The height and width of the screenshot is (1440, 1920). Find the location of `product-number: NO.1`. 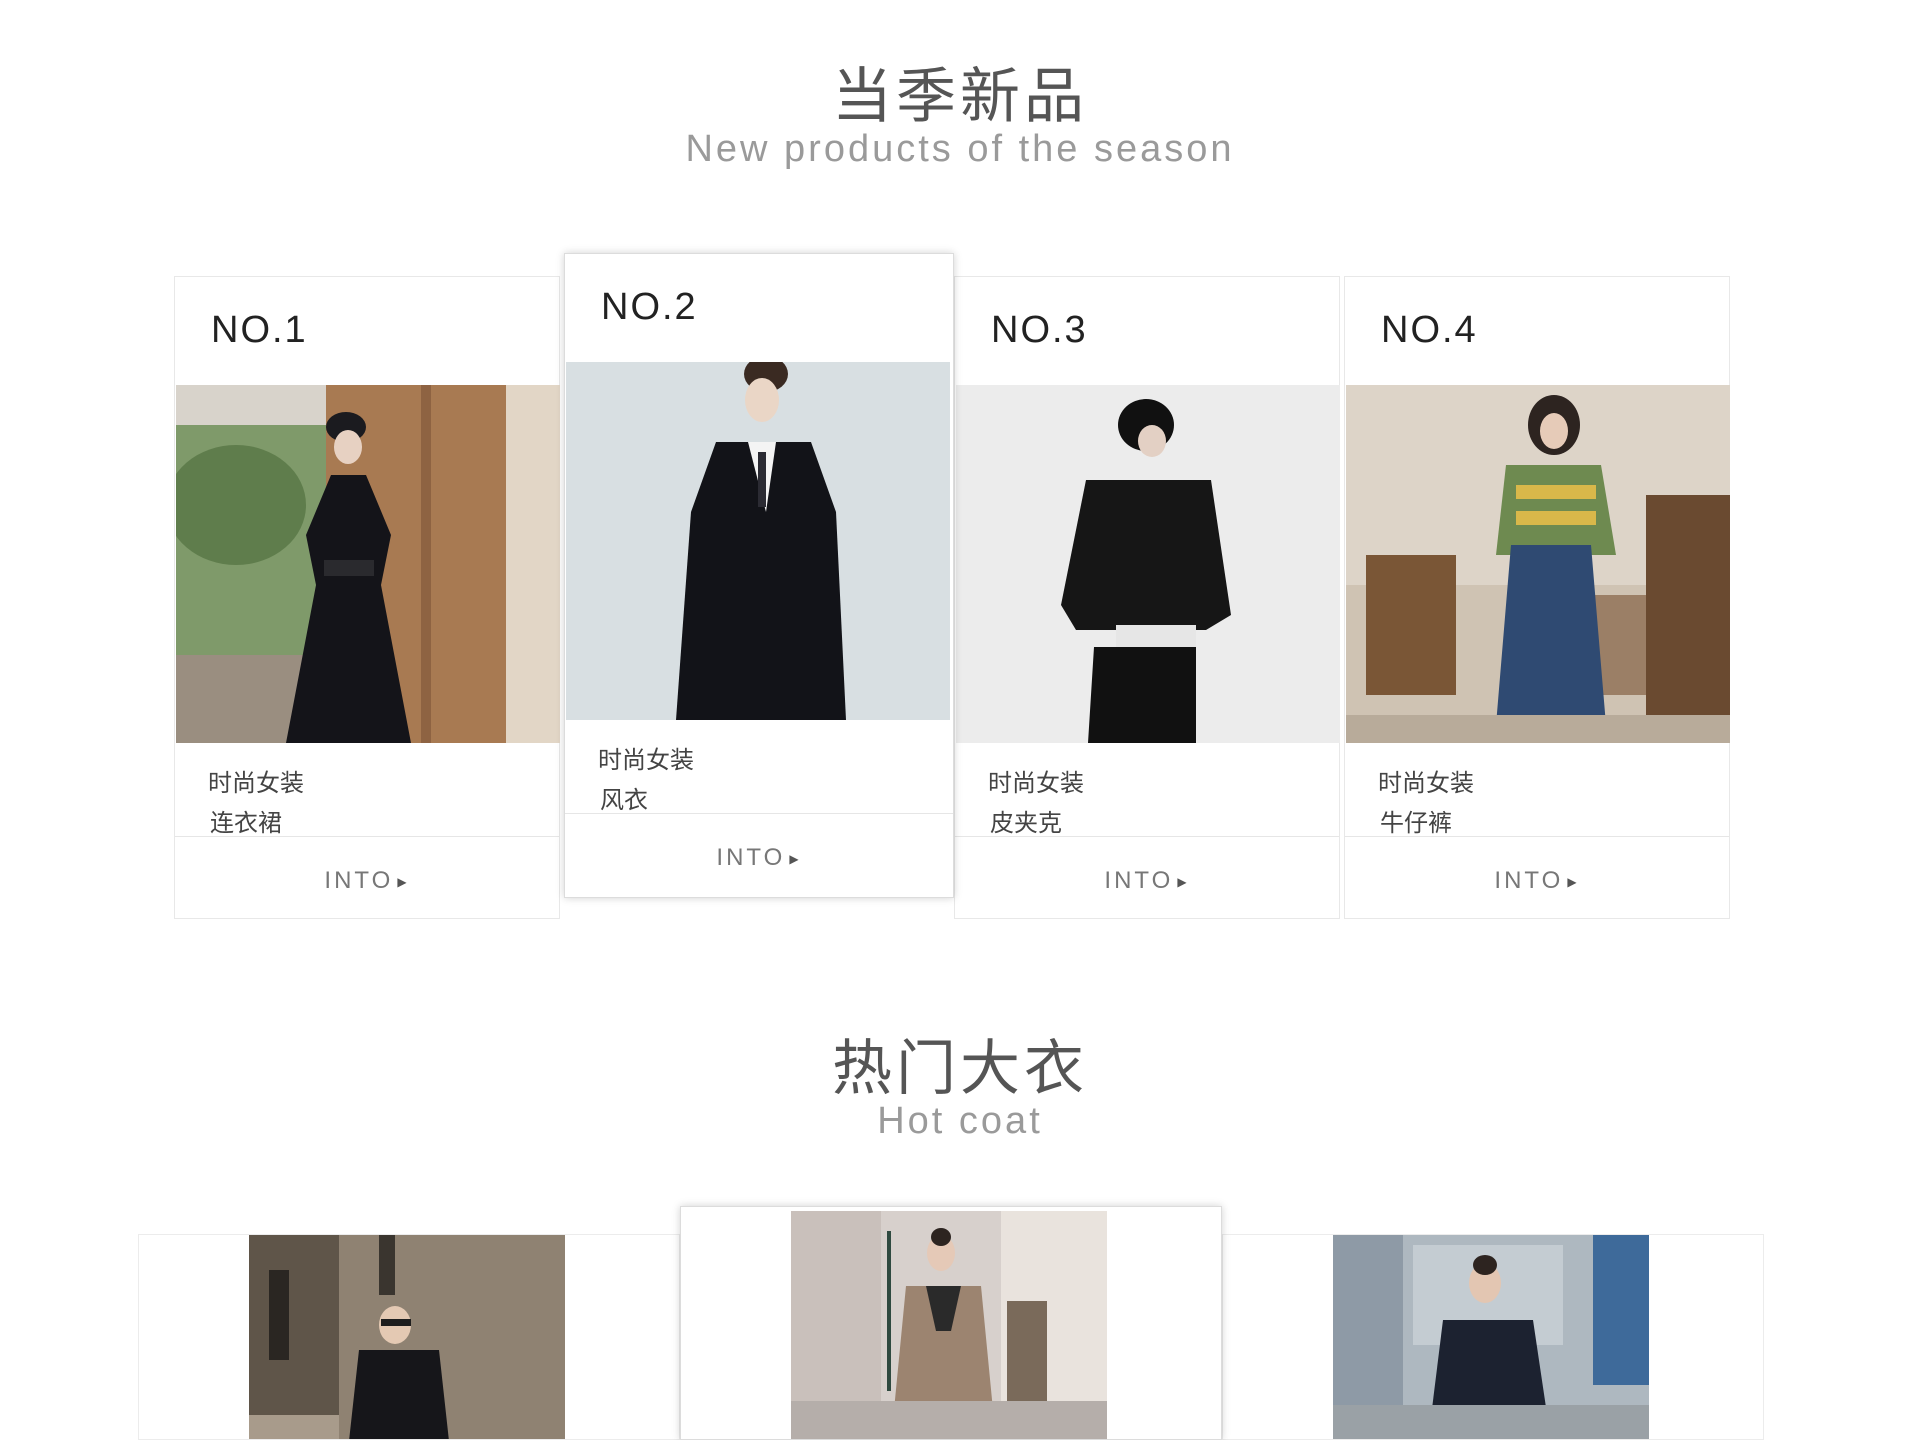

product-number: NO.1 is located at coordinates (259, 330).